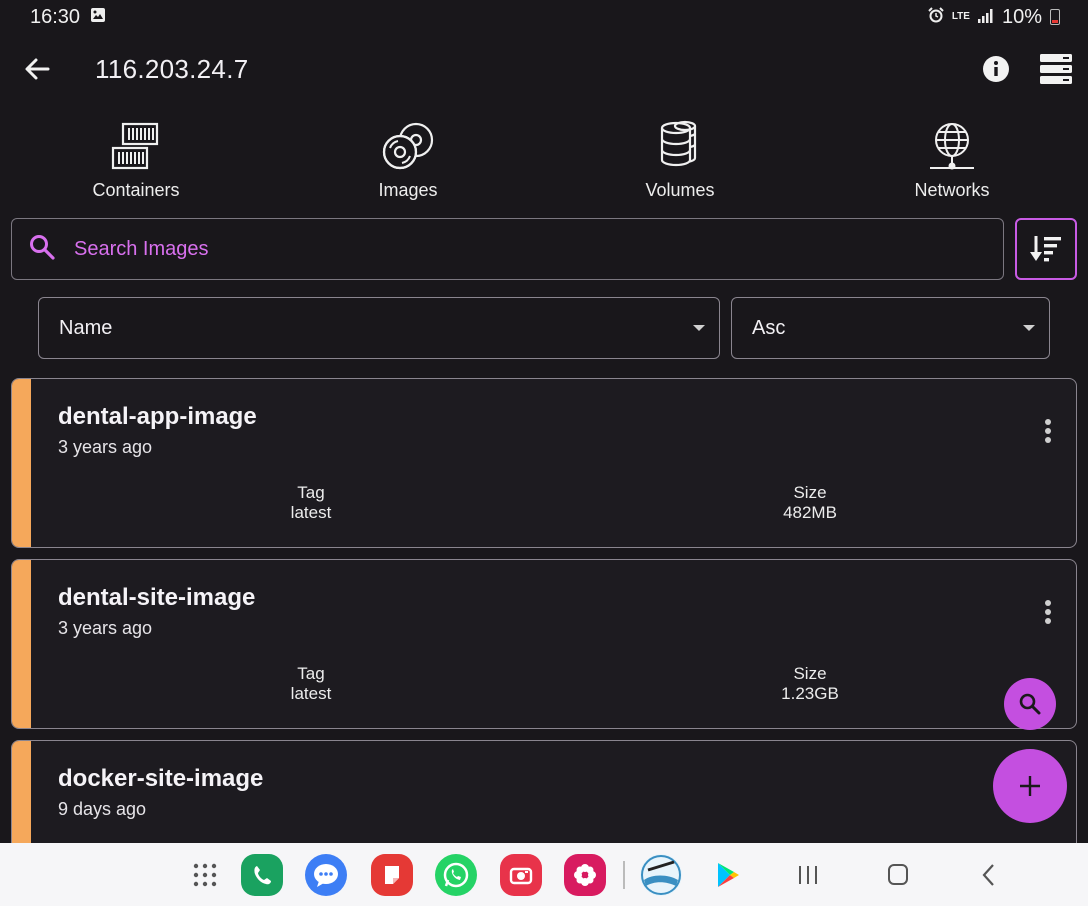 This screenshot has width=1088, height=906. I want to click on home-icon, so click(898, 874).